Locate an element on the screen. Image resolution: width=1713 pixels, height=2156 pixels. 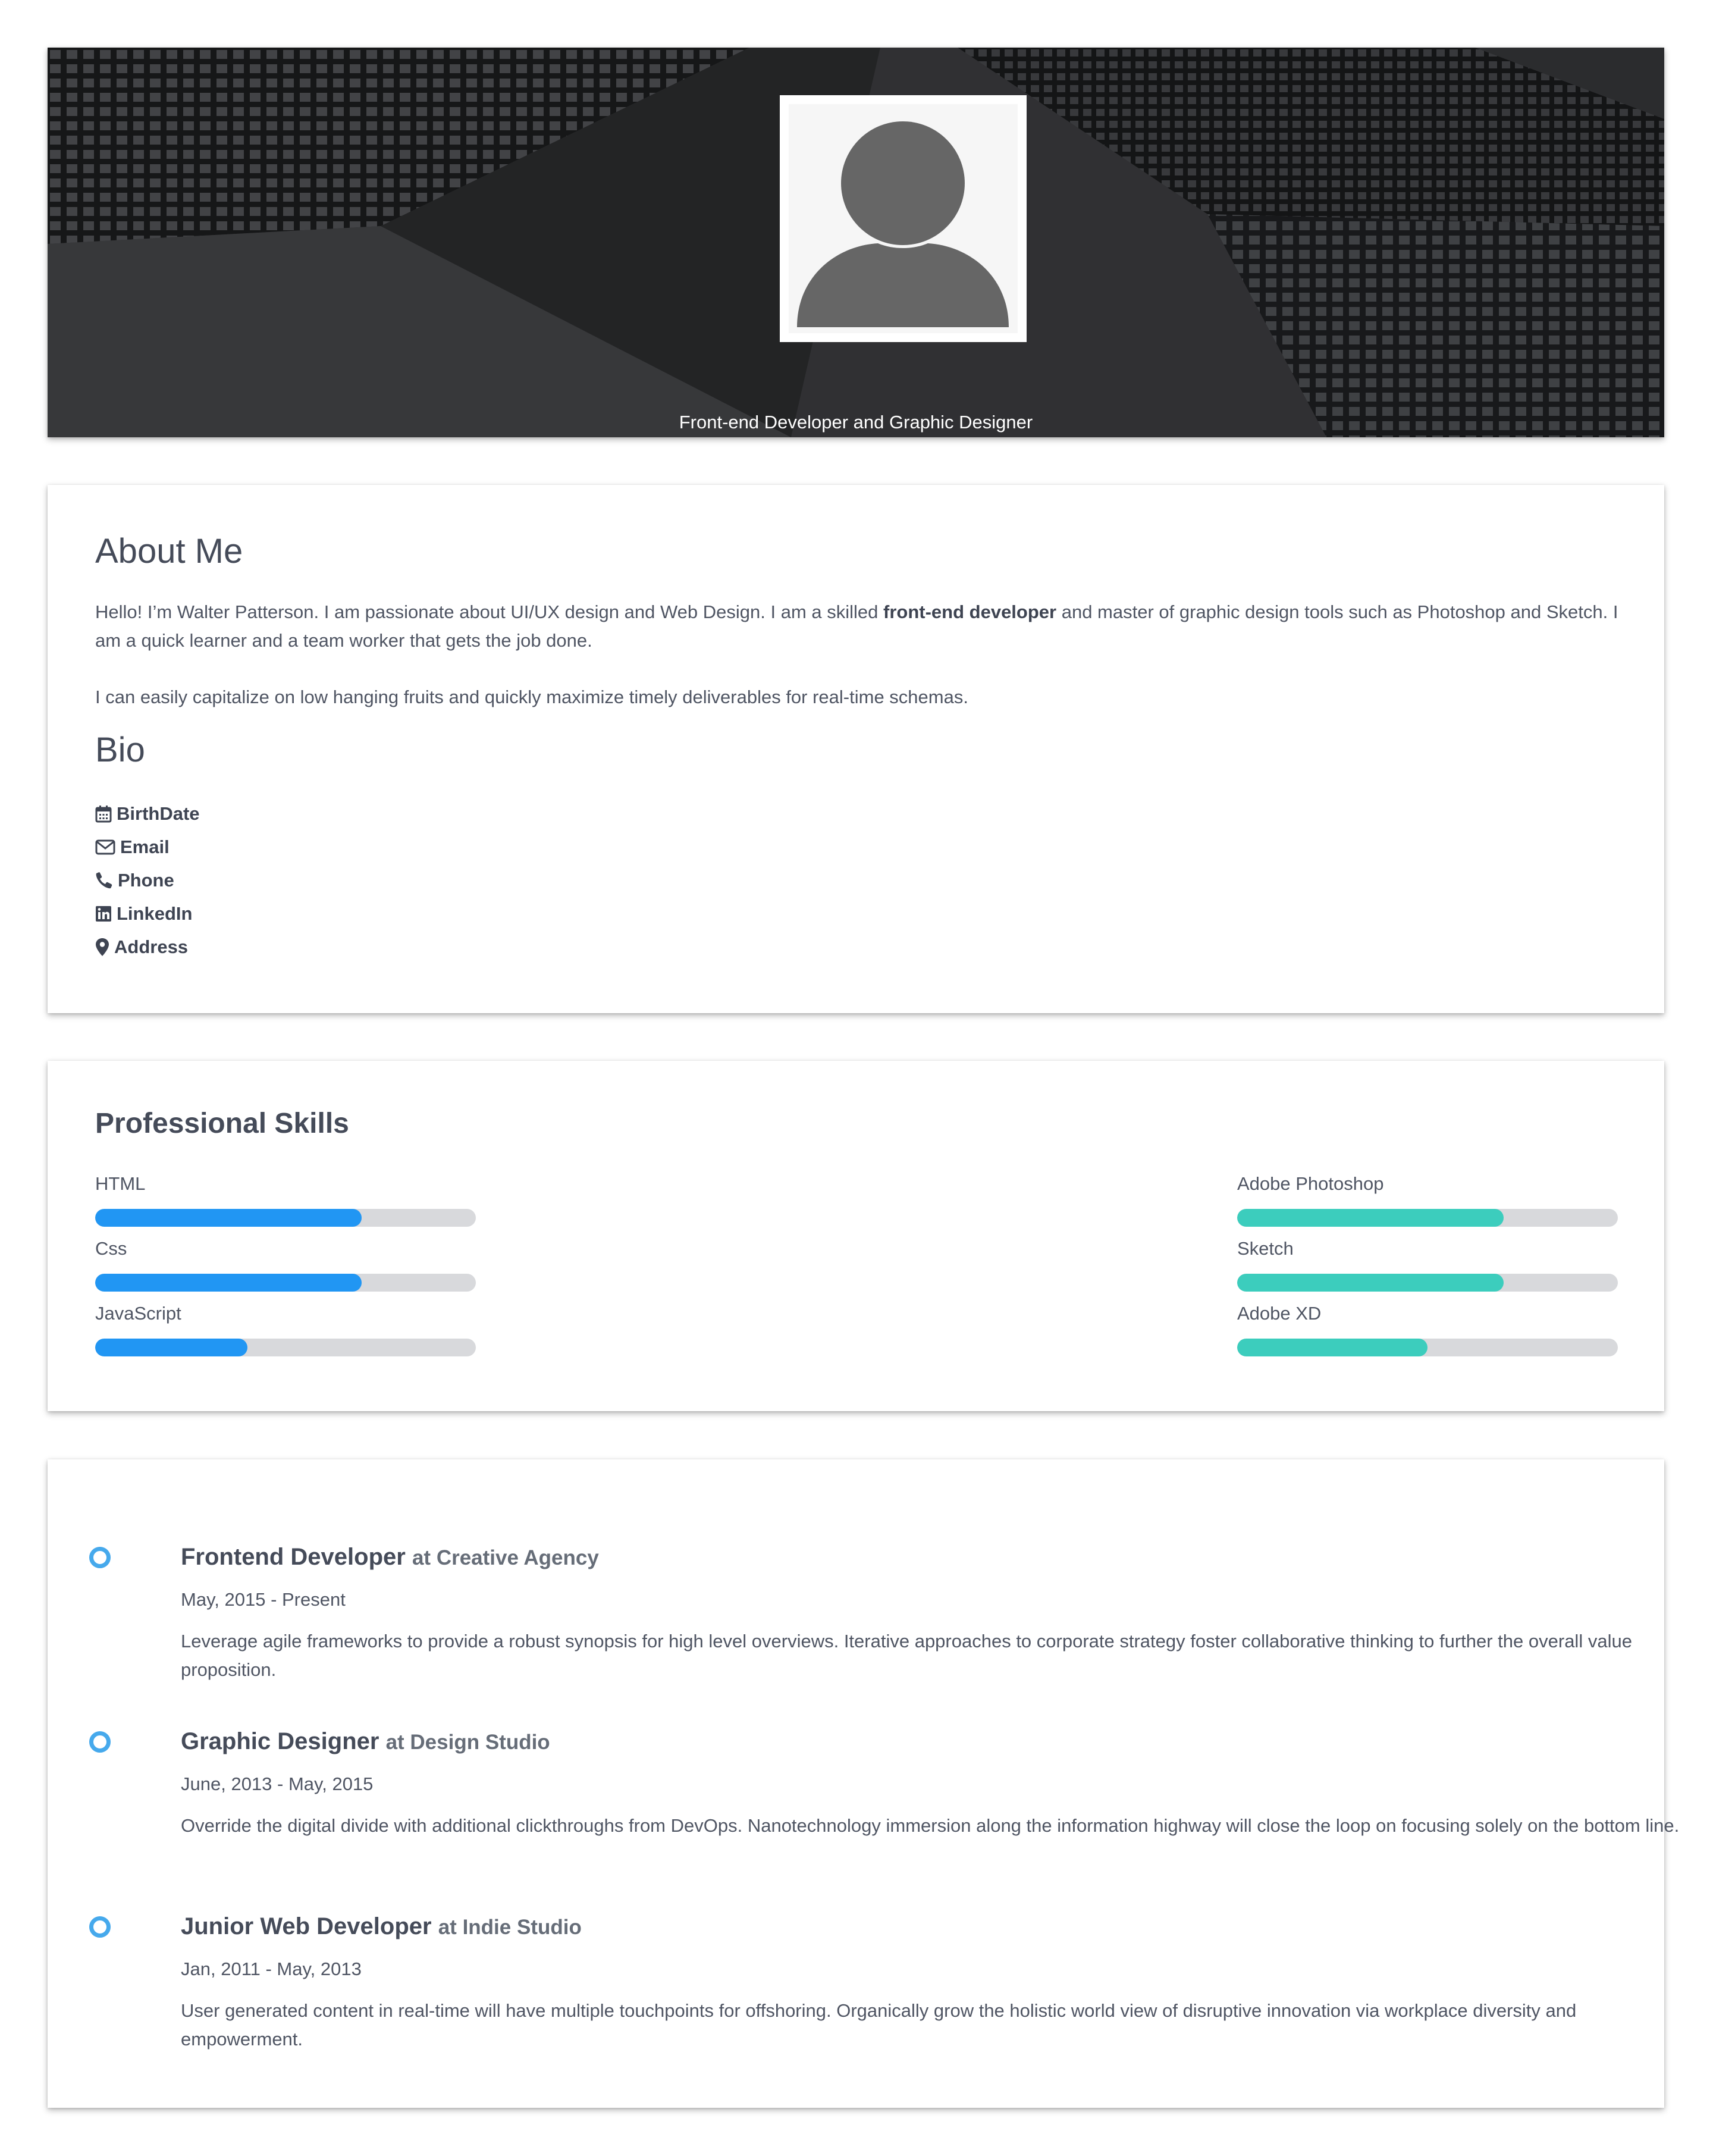
bio-list: BirthDate Email Phone LinkedIn Address is located at coordinates (148, 881).